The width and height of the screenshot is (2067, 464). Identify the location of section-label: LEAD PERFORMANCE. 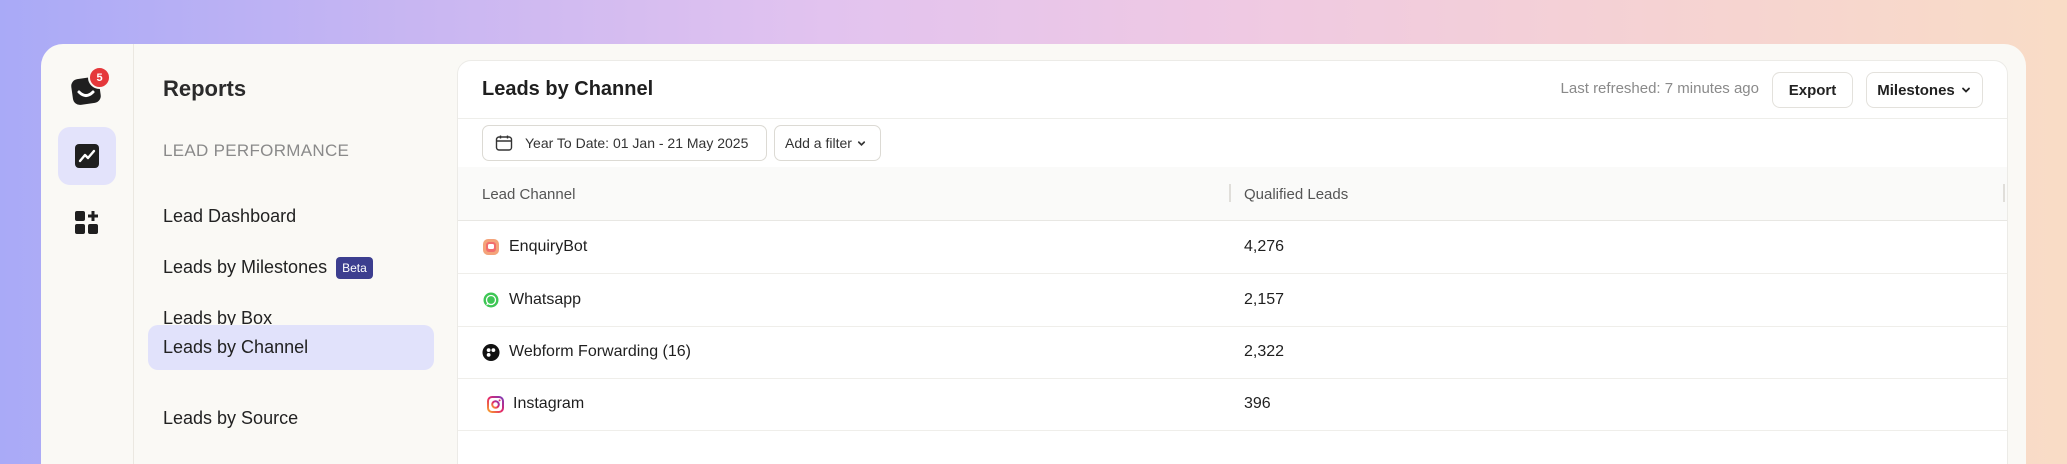
(256, 150).